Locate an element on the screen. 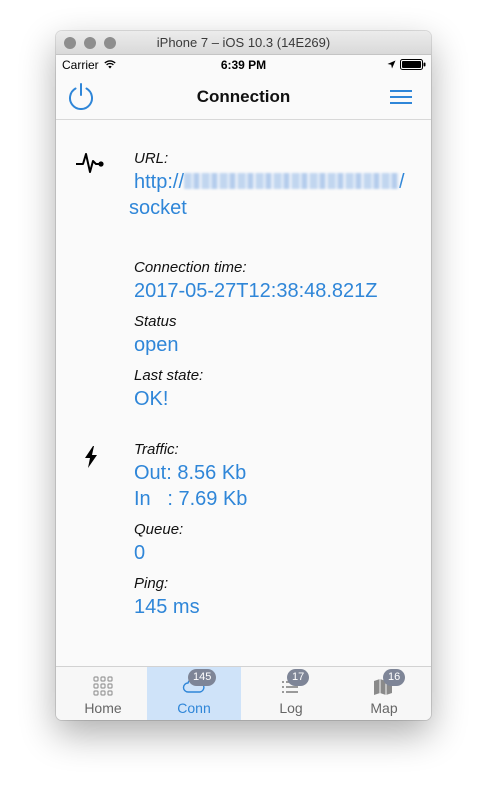 The width and height of the screenshot is (487, 801). traffic-out-value: Out: 8.56 Kb is located at coordinates (190, 473).